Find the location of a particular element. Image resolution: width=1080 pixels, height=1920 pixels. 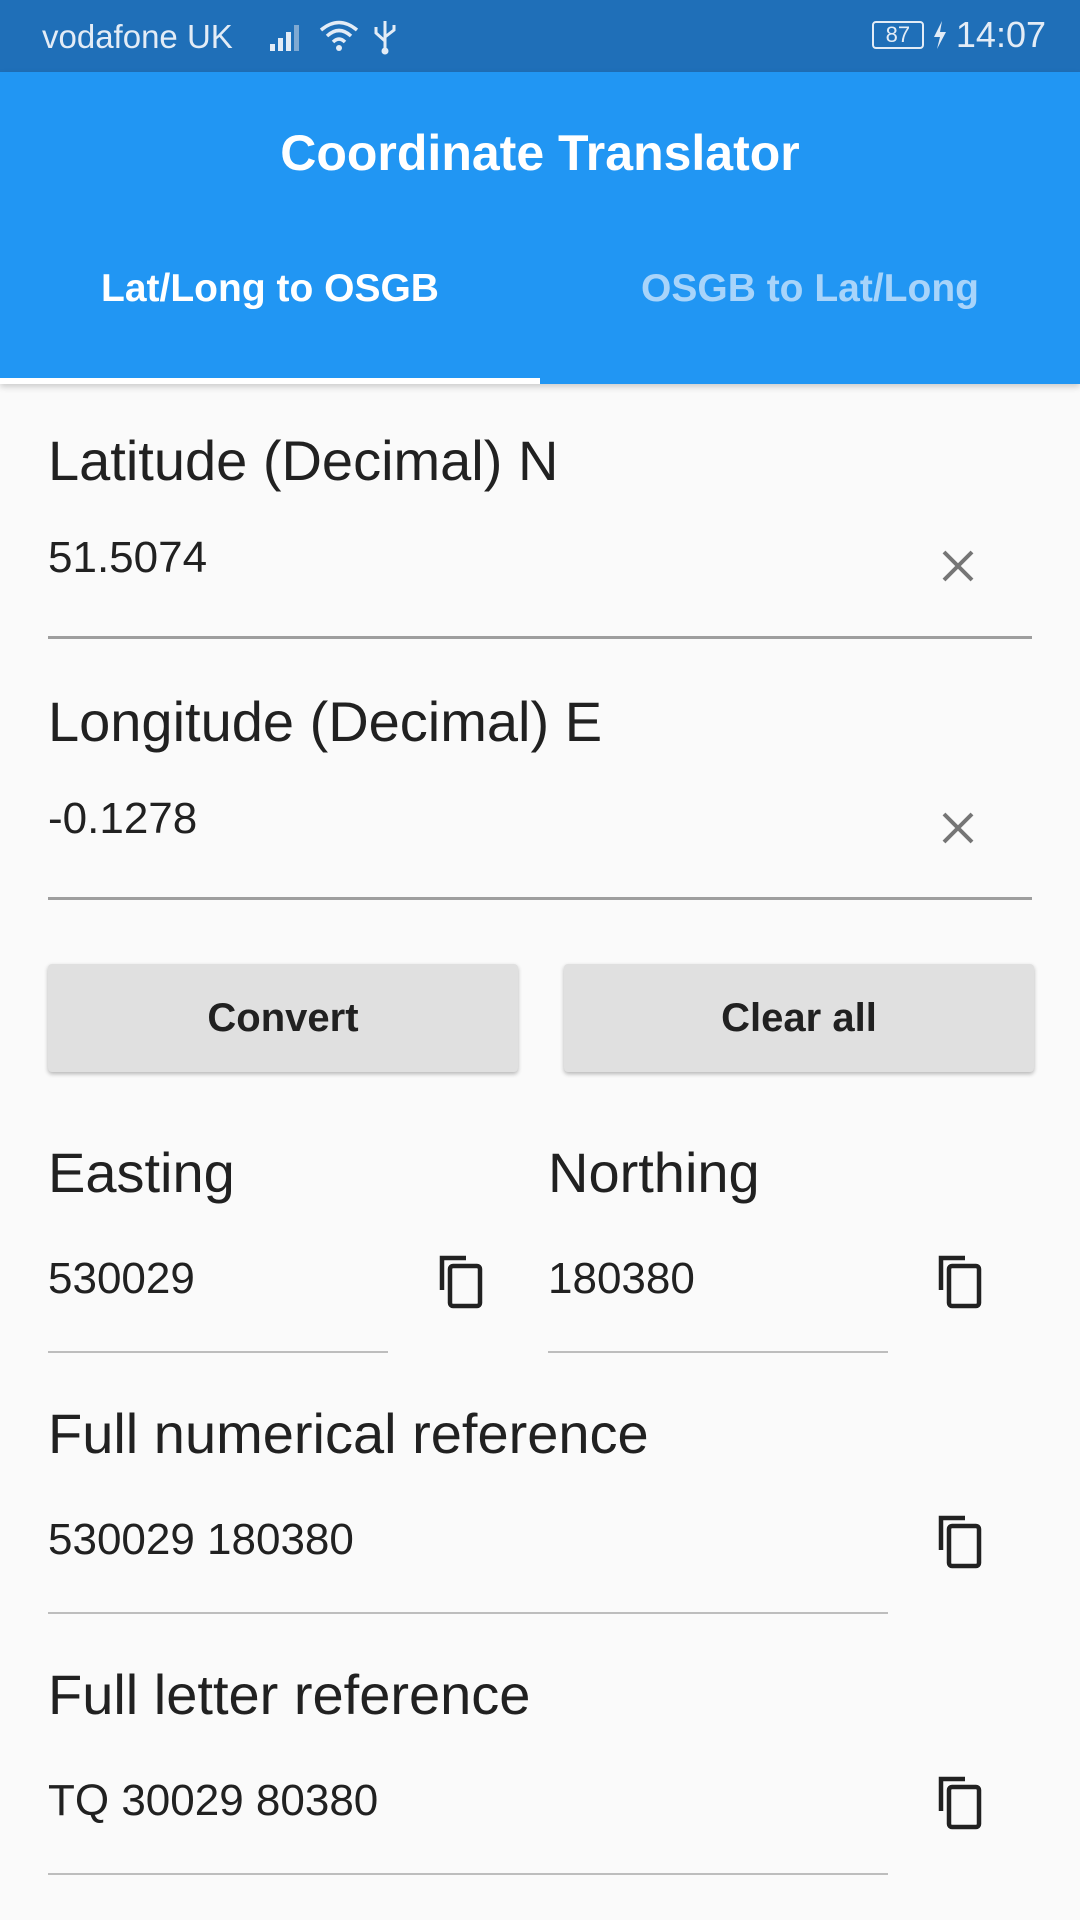

status-icons is located at coordinates (333, 36).